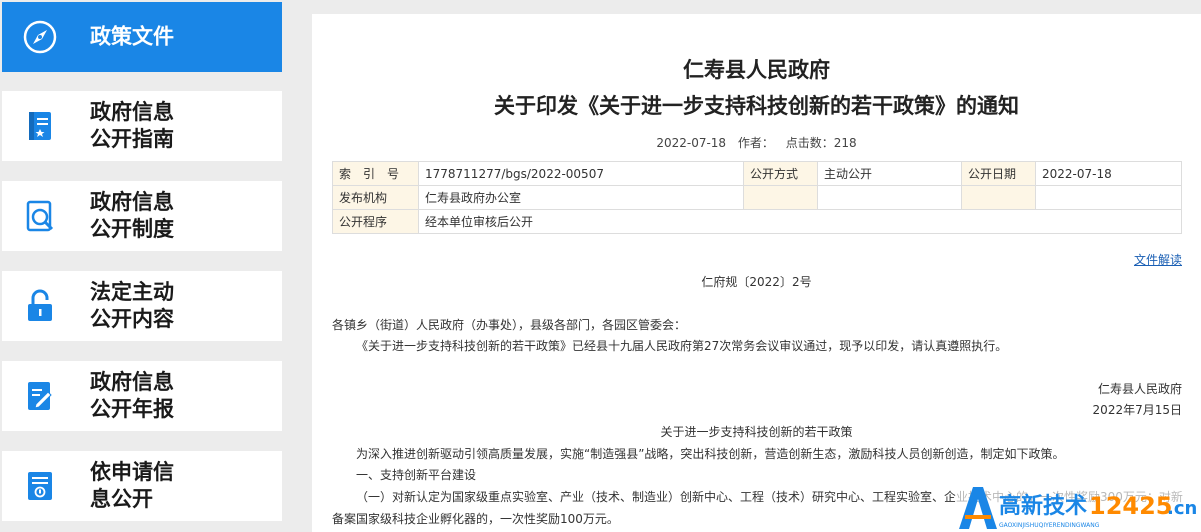 The image size is (1201, 532). What do you see at coordinates (40, 37) in the screenshot?
I see `compass-icon` at bounding box center [40, 37].